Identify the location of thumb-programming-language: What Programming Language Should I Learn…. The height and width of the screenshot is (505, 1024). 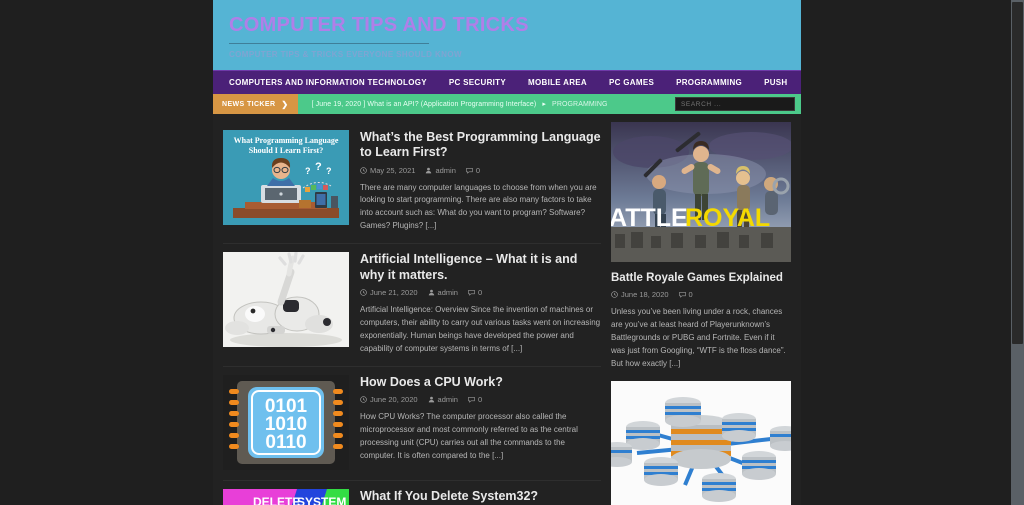
(286, 177).